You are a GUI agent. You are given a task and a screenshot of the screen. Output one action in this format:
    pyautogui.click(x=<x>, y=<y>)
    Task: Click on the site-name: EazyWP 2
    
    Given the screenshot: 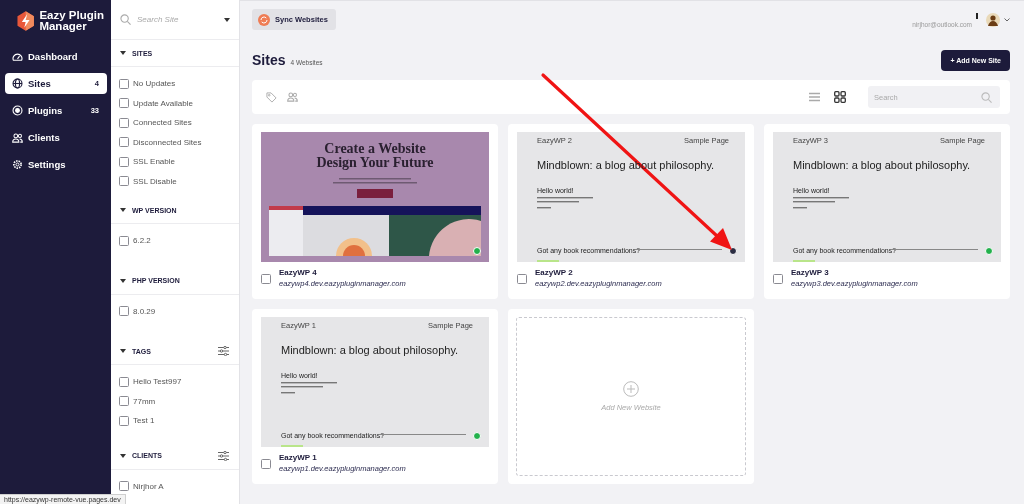 What is the action you would take?
    pyautogui.click(x=598, y=272)
    